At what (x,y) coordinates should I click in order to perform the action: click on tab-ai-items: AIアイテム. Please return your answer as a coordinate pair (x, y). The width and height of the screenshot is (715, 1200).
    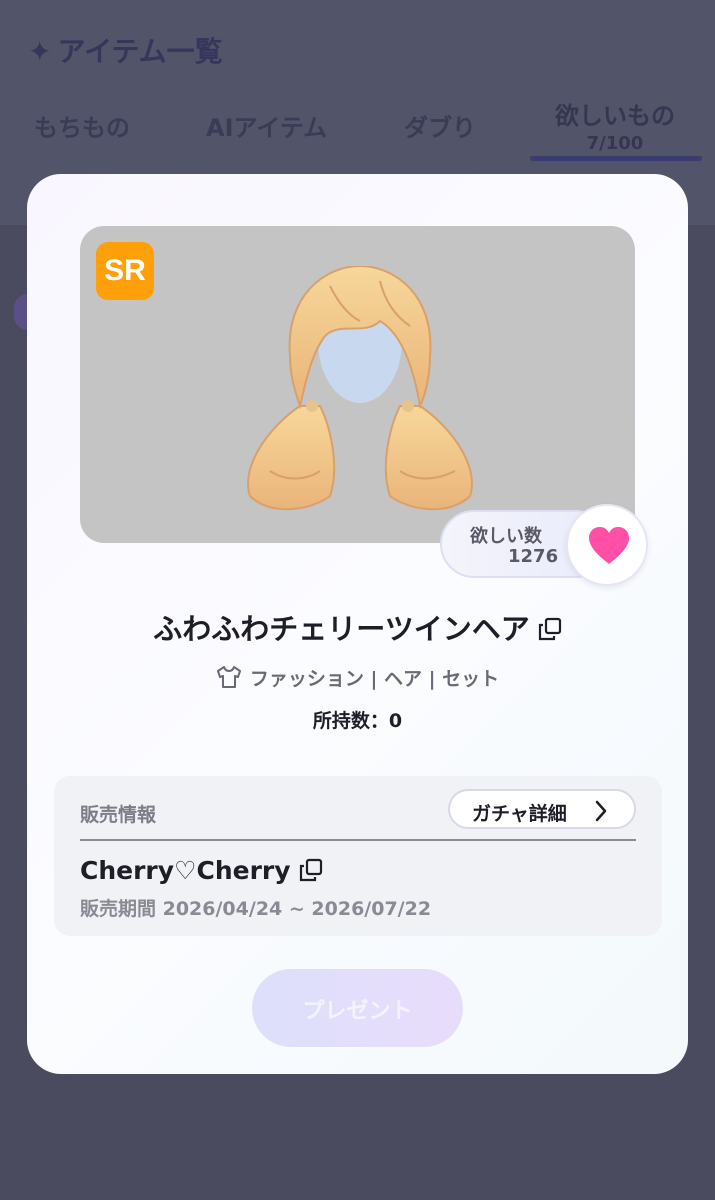
    Looking at the image, I should click on (266, 125).